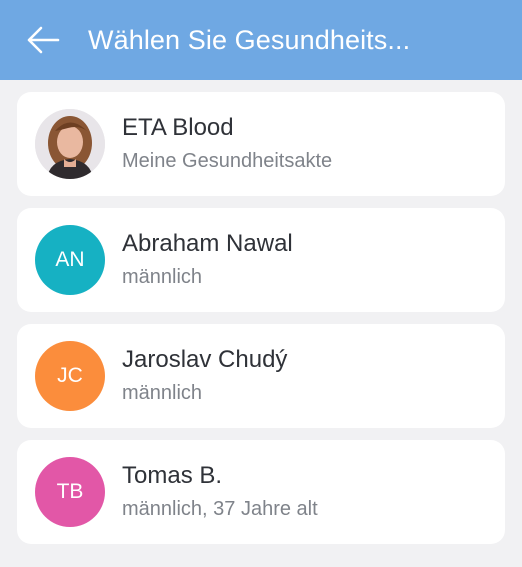 The height and width of the screenshot is (567, 522). I want to click on record-name: Jaroslav Chudý, so click(205, 359).